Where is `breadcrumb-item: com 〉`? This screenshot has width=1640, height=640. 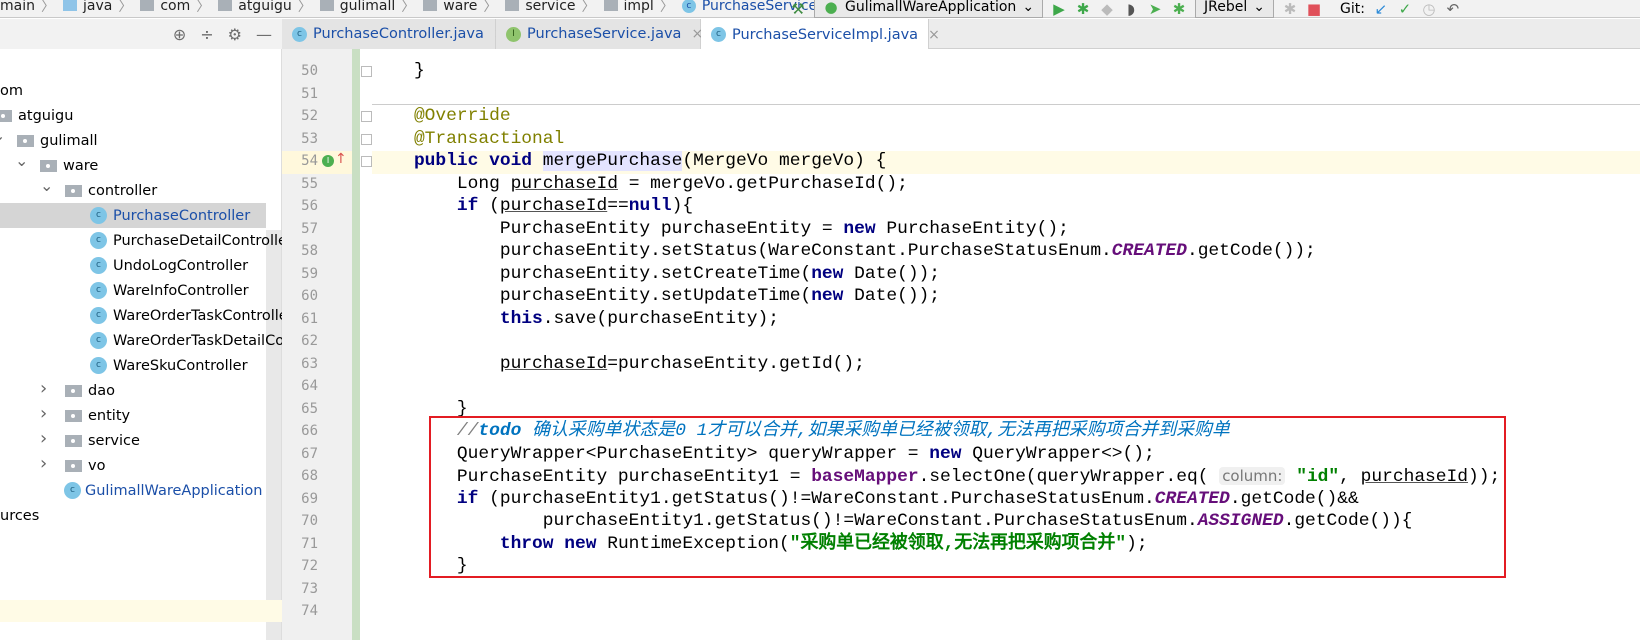 breadcrumb-item: com 〉 is located at coordinates (171, 8).